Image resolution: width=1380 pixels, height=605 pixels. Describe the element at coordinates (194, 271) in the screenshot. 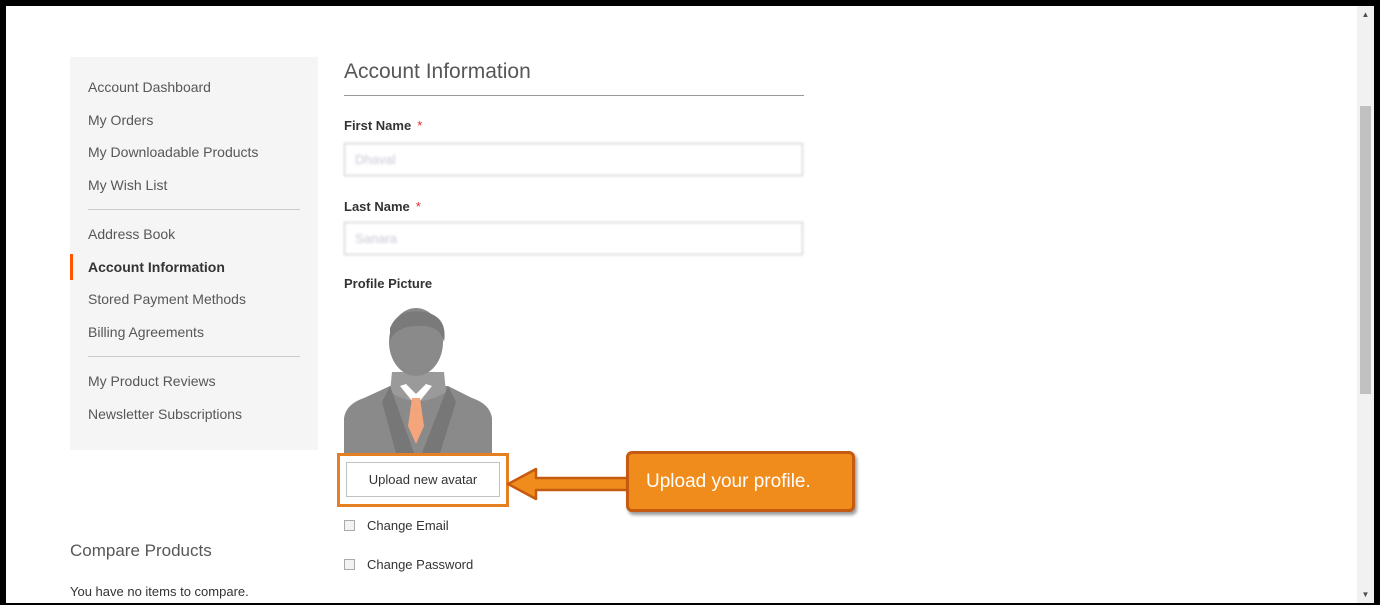

I see `nav-account-information: Account Information` at that location.